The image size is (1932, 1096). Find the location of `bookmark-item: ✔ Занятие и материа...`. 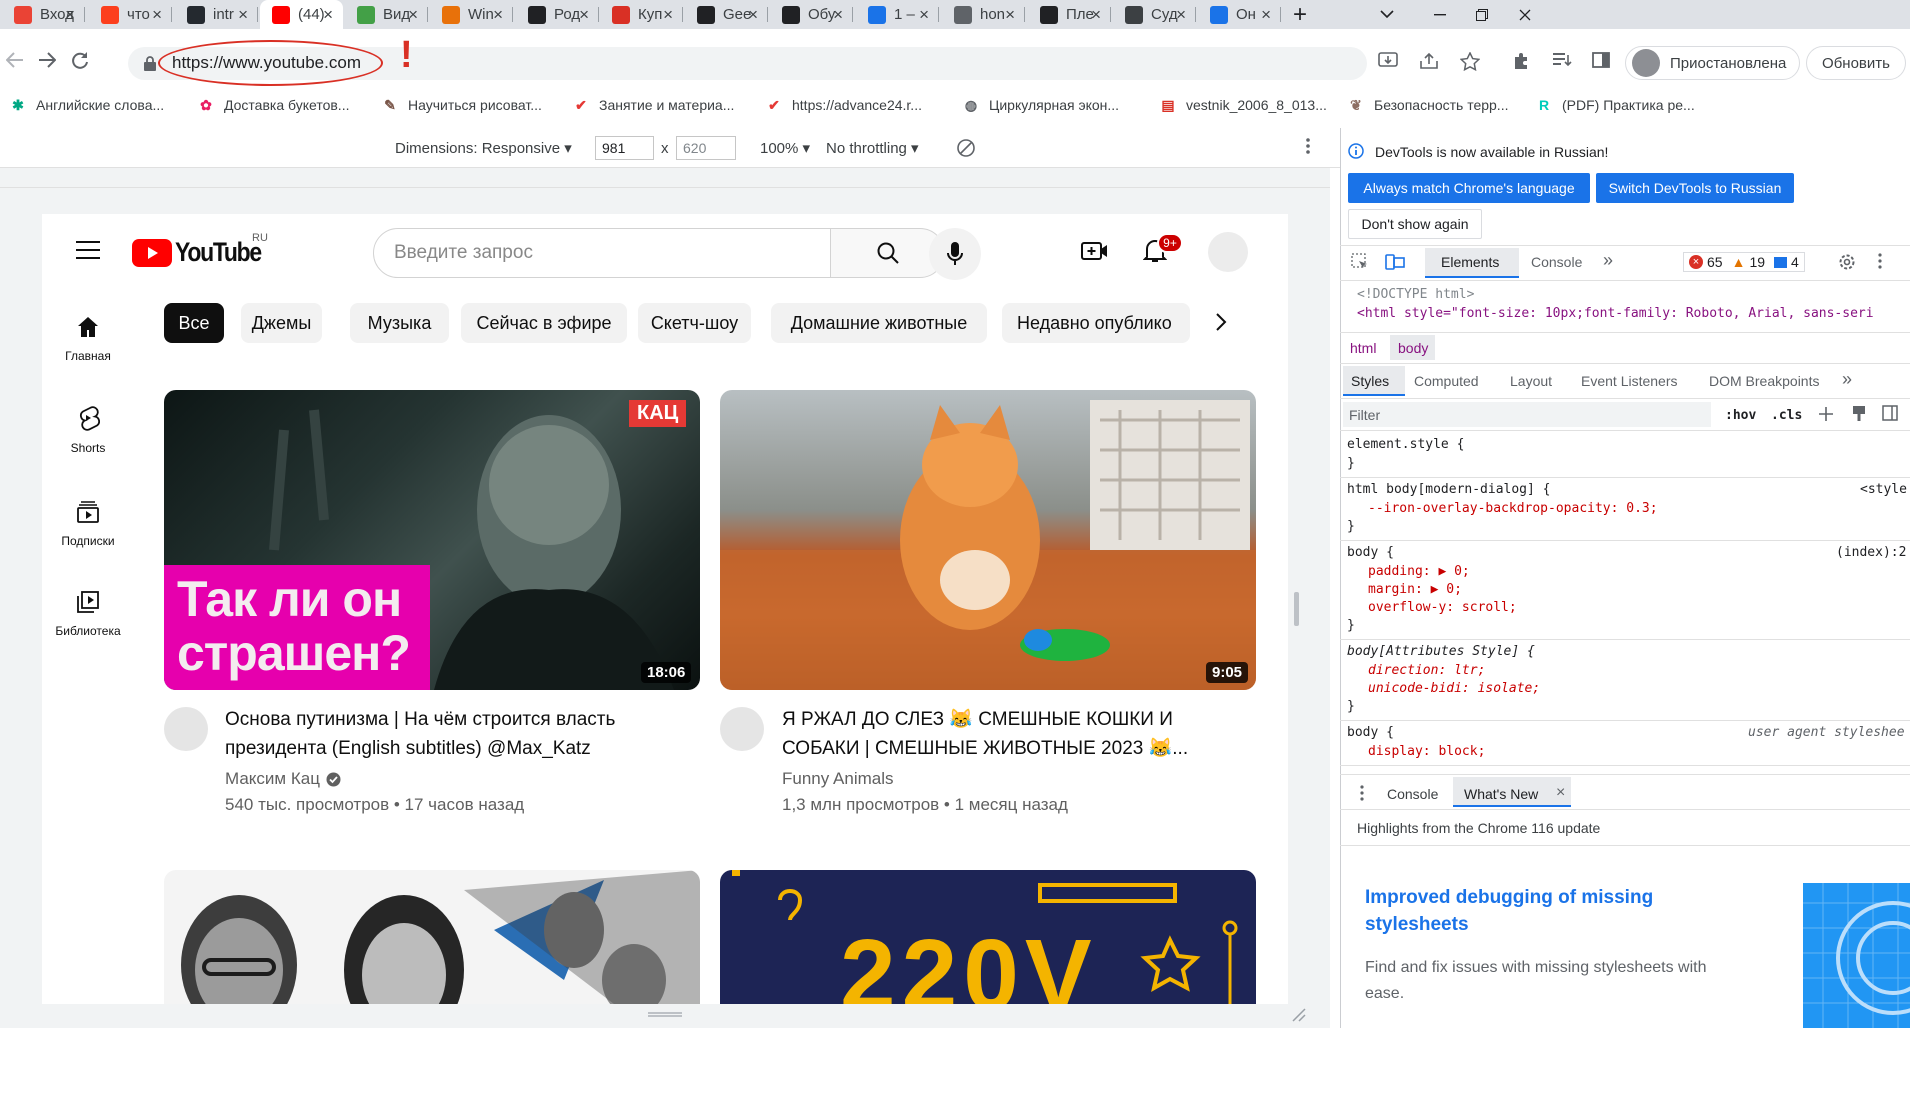

bookmark-item: ✔ Занятие и материа... is located at coordinates (653, 105).